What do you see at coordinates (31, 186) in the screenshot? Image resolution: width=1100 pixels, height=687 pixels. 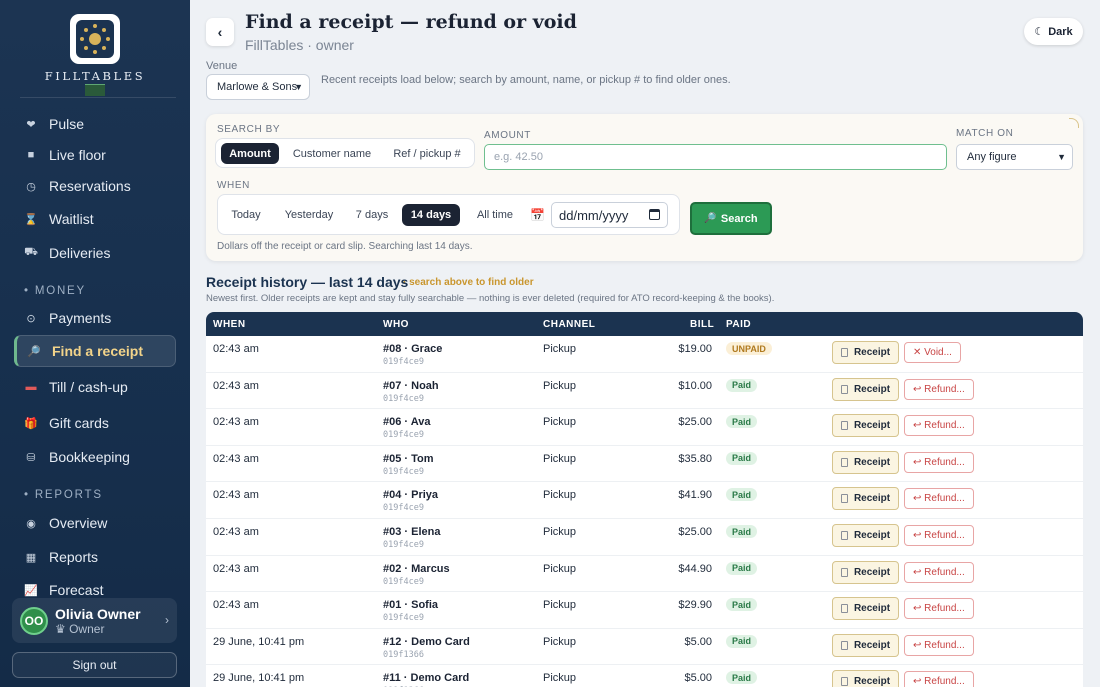 I see `clock-icon: ◷` at bounding box center [31, 186].